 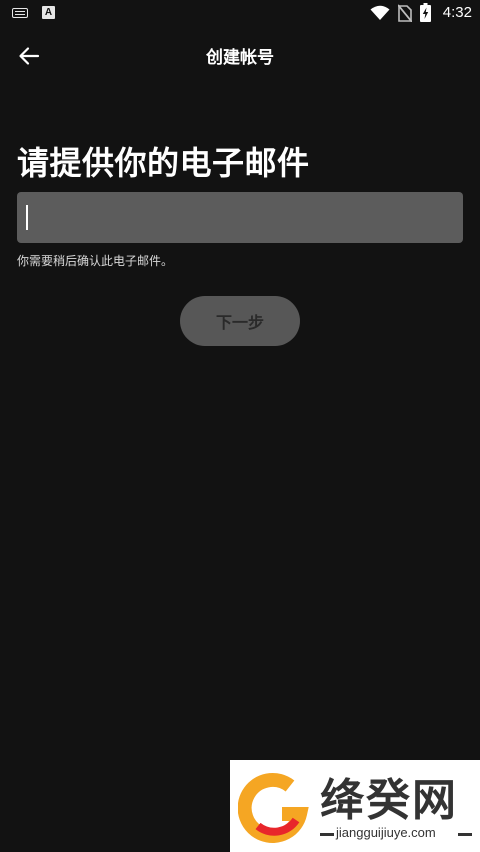 I want to click on status-bar: A 4:32, so click(x=240, y=14).